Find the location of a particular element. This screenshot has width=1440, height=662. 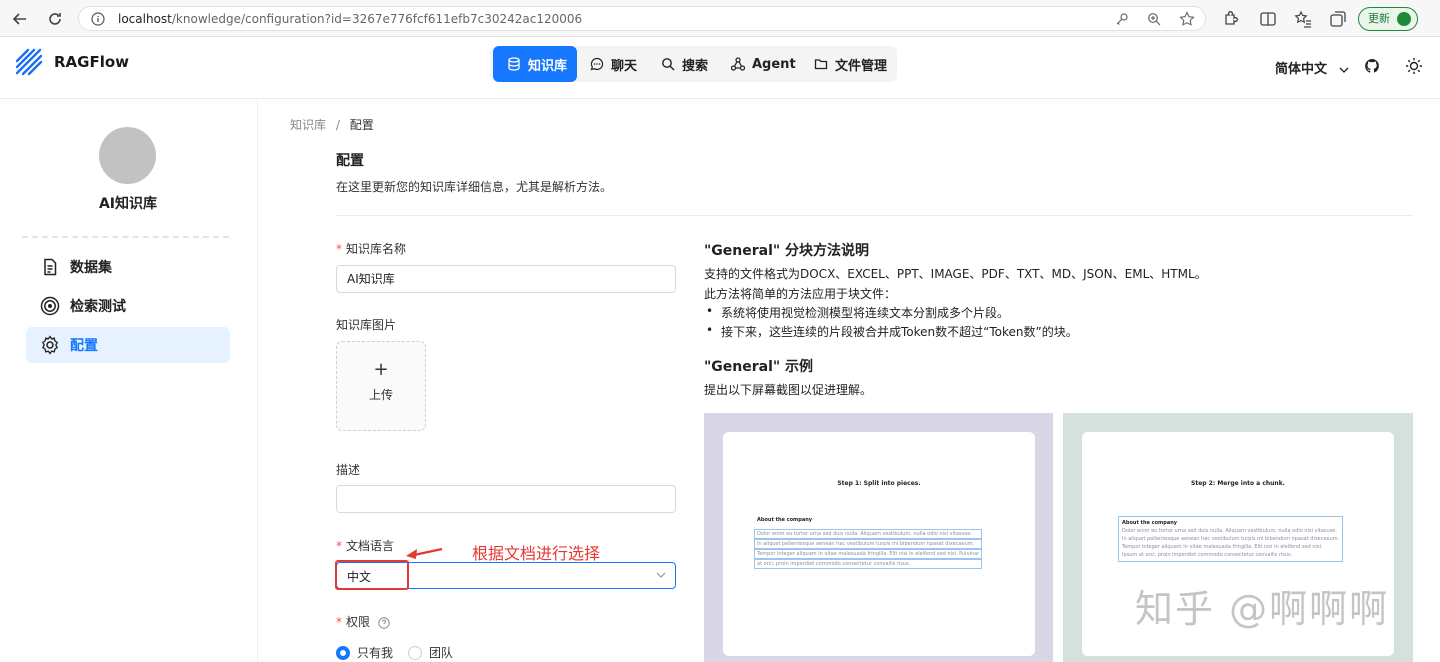

page-title: 配置 is located at coordinates (350, 161).